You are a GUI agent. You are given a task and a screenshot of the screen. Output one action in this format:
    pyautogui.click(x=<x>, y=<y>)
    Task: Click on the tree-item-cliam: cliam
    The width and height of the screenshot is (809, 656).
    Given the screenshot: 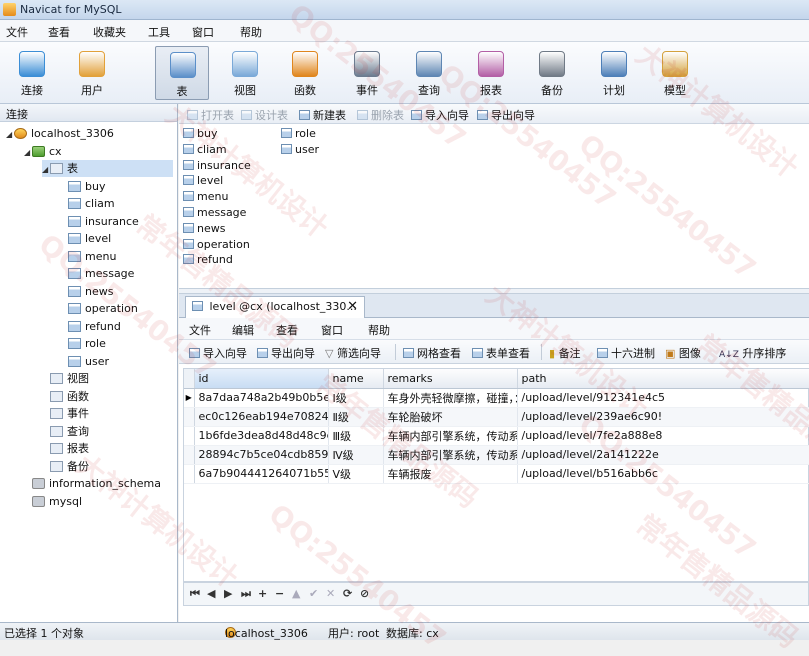 What is the action you would take?
    pyautogui.click(x=87, y=203)
    